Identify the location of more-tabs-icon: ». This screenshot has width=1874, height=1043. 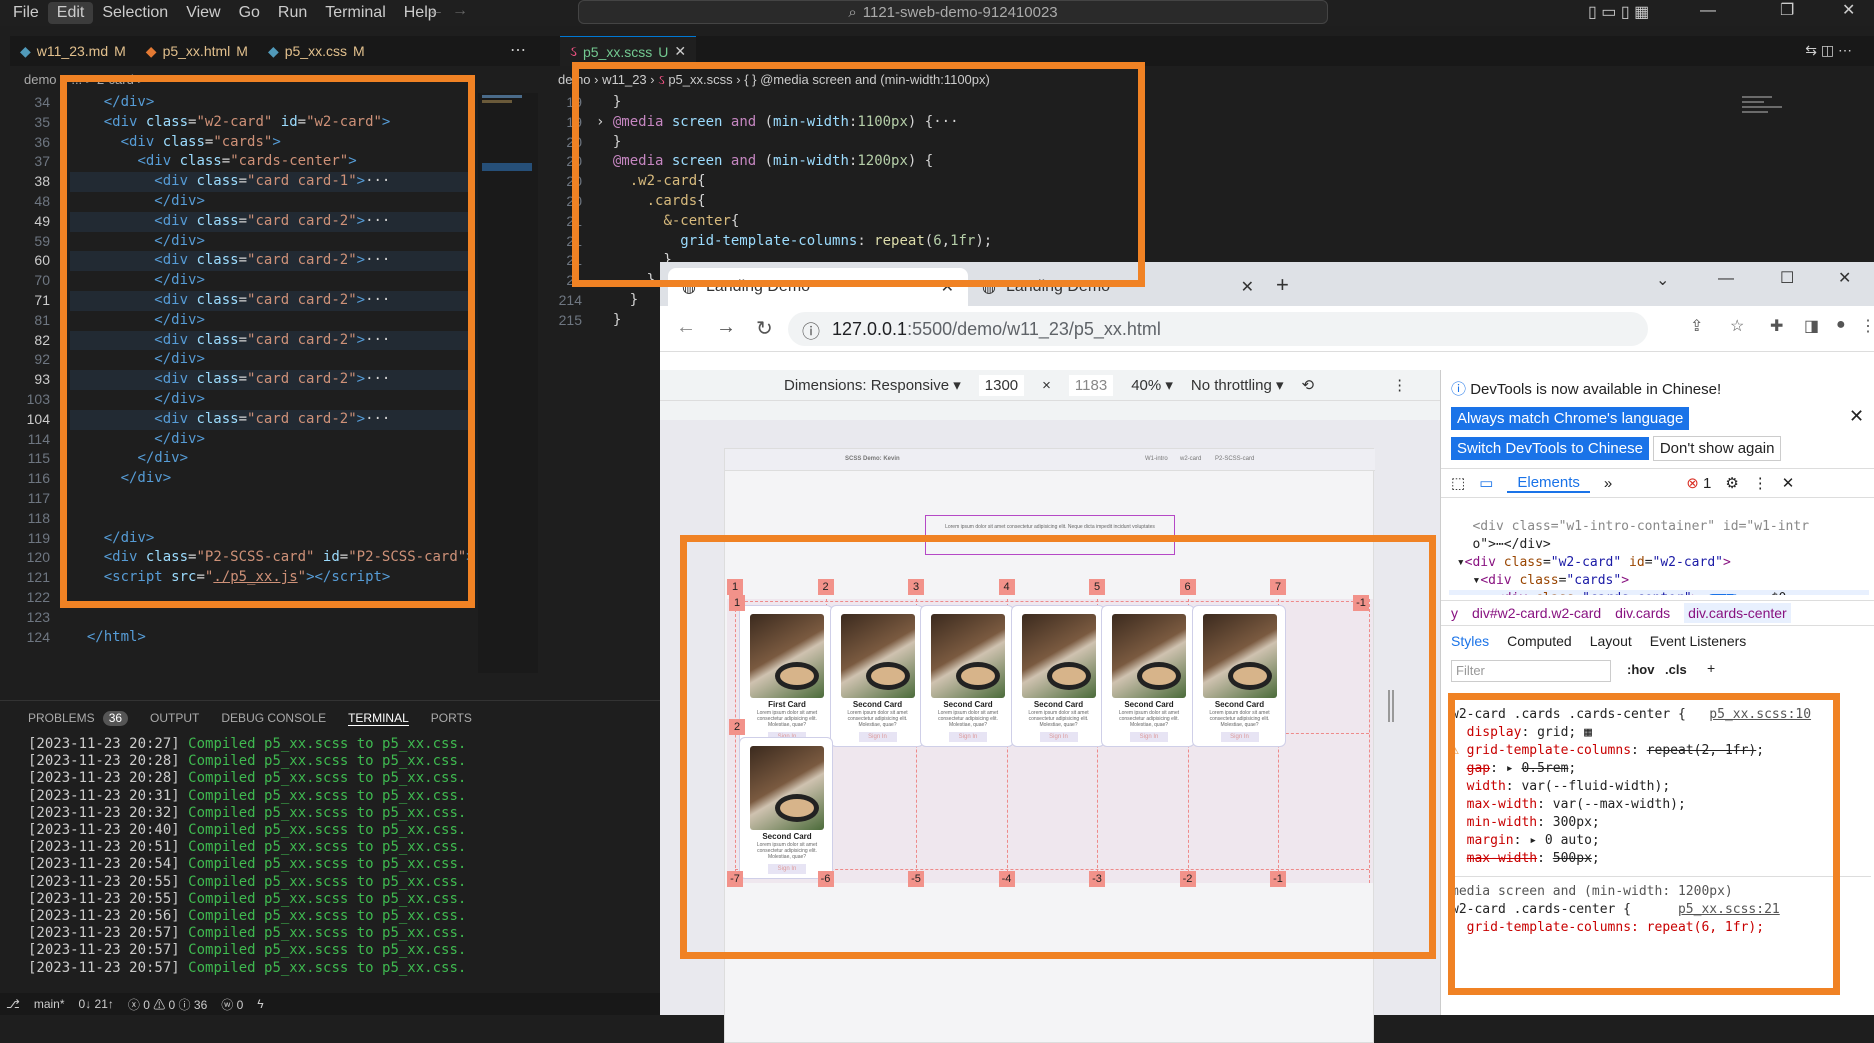
(1608, 483).